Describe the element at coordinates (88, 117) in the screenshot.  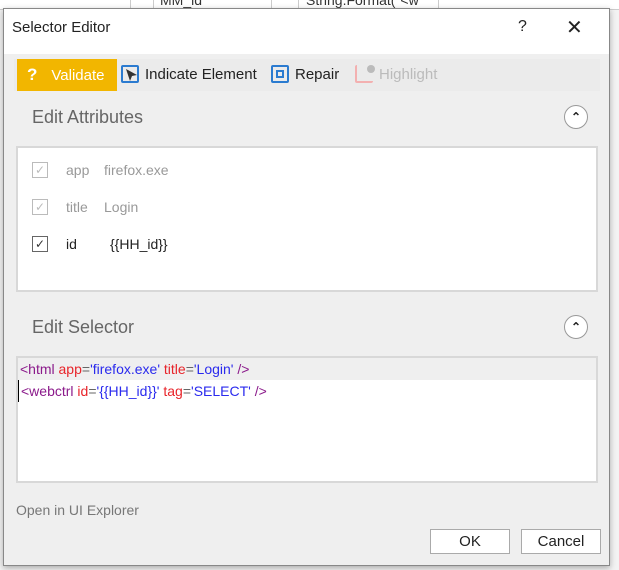
I see `edit-attributes-heading: Edit Attributes` at that location.